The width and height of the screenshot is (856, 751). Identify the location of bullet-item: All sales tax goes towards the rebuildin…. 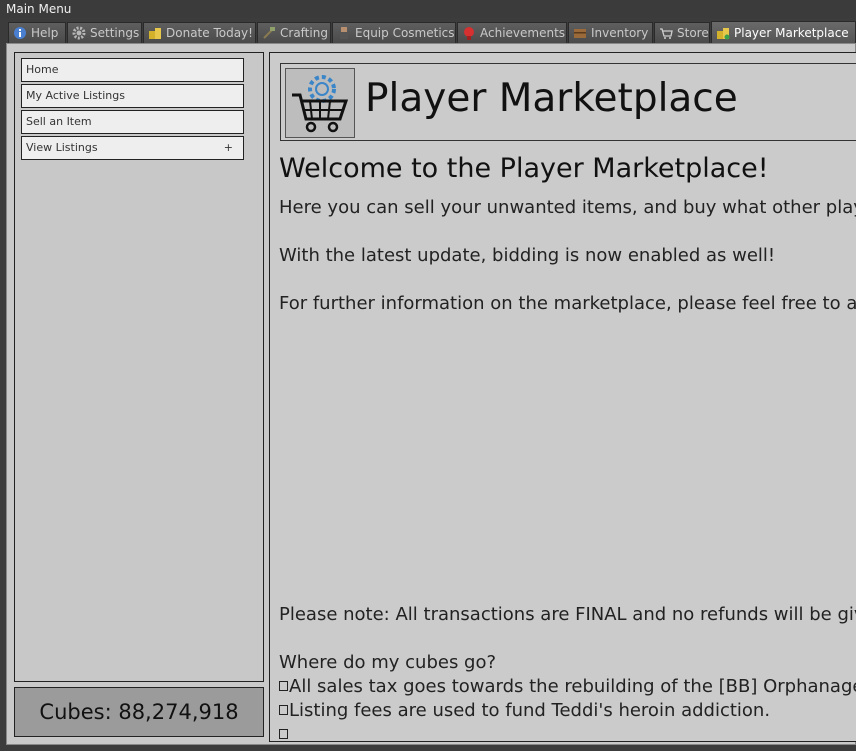
(567, 686).